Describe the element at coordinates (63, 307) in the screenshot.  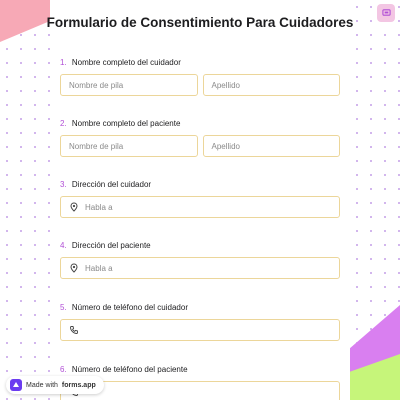
I see `question-number: 5.` at that location.